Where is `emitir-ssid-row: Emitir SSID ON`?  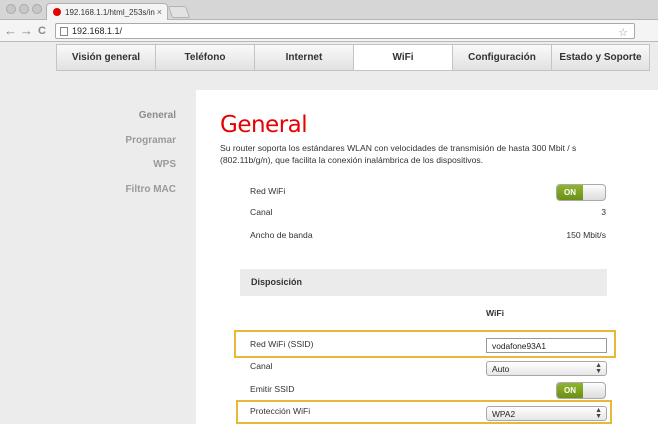
emitir-ssid-row: Emitir SSID ON is located at coordinates (428, 390).